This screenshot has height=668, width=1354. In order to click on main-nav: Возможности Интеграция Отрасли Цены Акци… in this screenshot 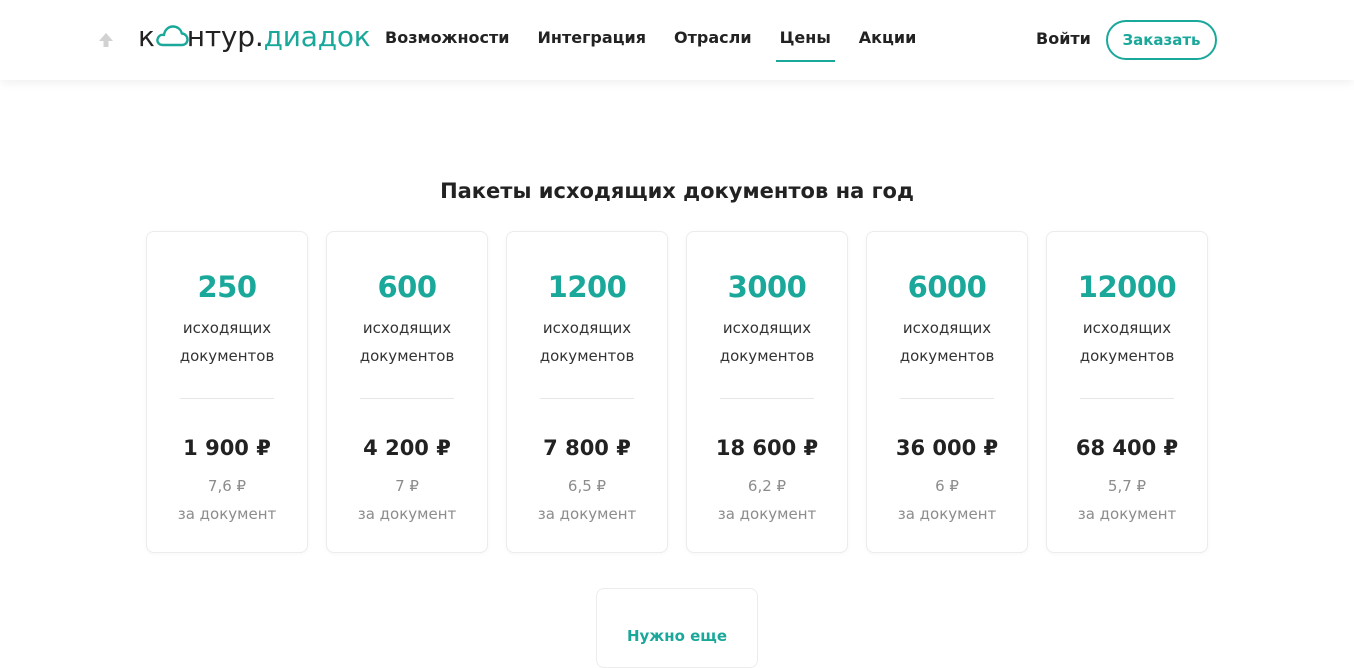, I will do `click(650, 45)`.